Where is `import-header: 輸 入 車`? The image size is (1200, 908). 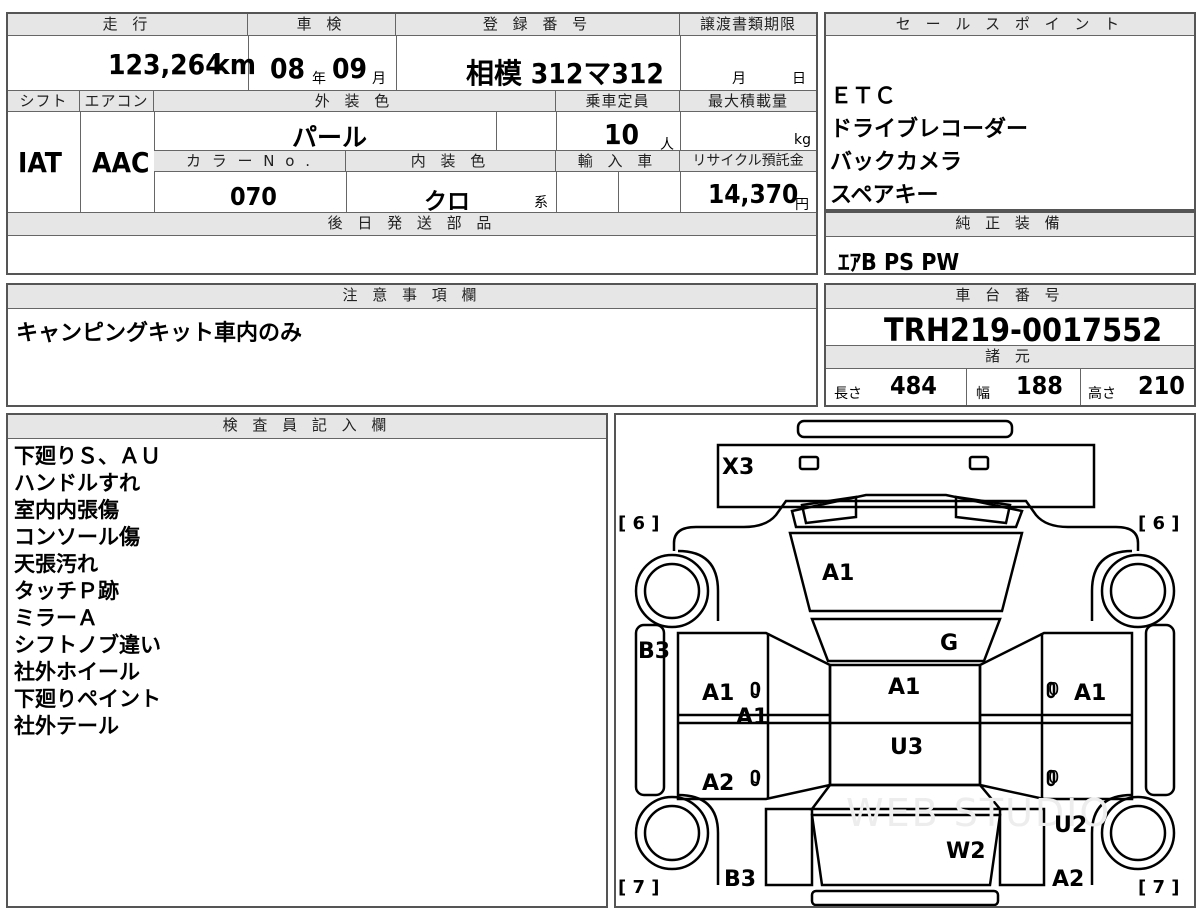
import-header: 輸 入 車 is located at coordinates (618, 161).